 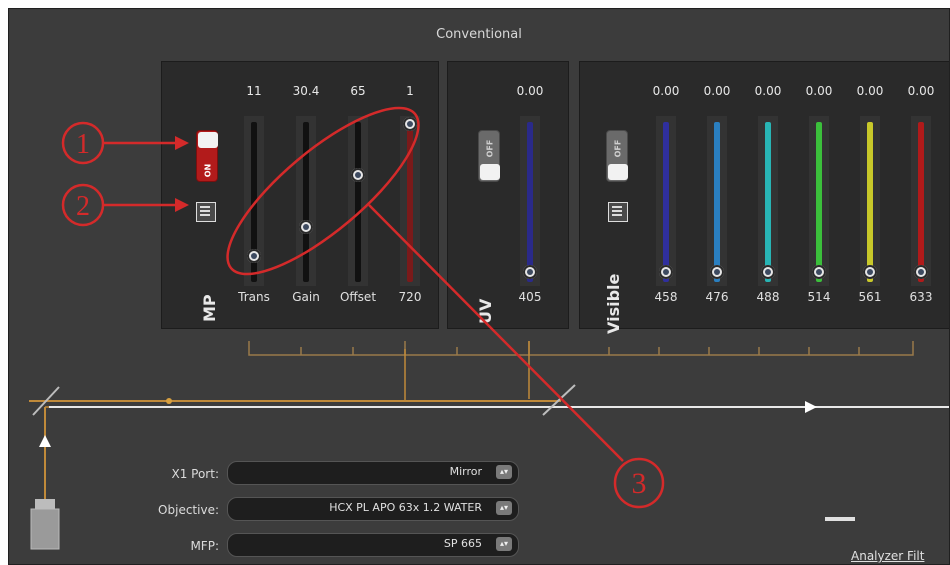 What do you see at coordinates (465, 471) in the screenshot?
I see `setting-value: Mirror` at bounding box center [465, 471].